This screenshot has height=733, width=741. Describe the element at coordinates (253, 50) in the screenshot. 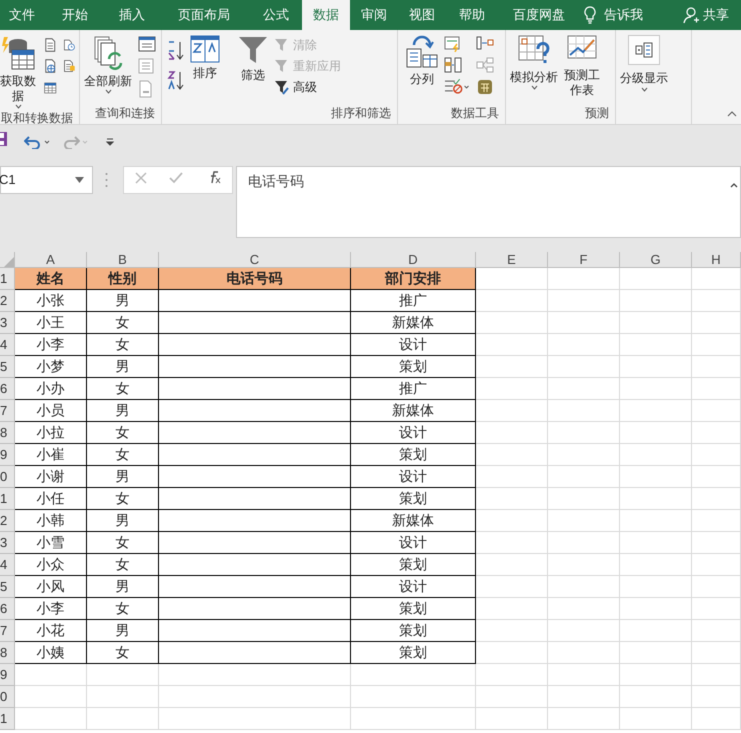

I see `funnel-icon` at that location.